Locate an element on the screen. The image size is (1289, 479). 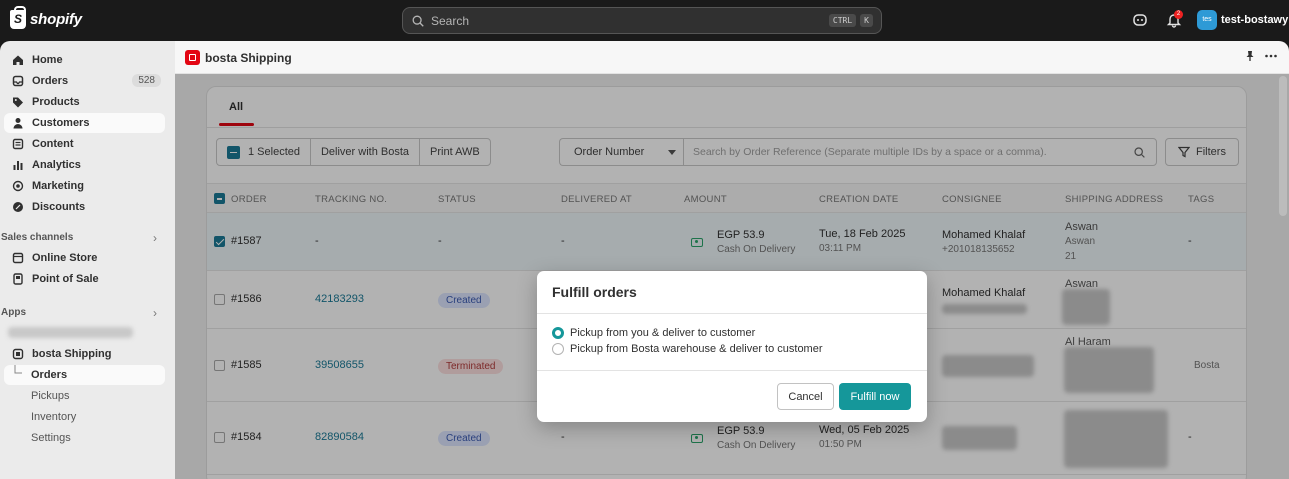
logo-text: shopify is located at coordinates (56, 19).